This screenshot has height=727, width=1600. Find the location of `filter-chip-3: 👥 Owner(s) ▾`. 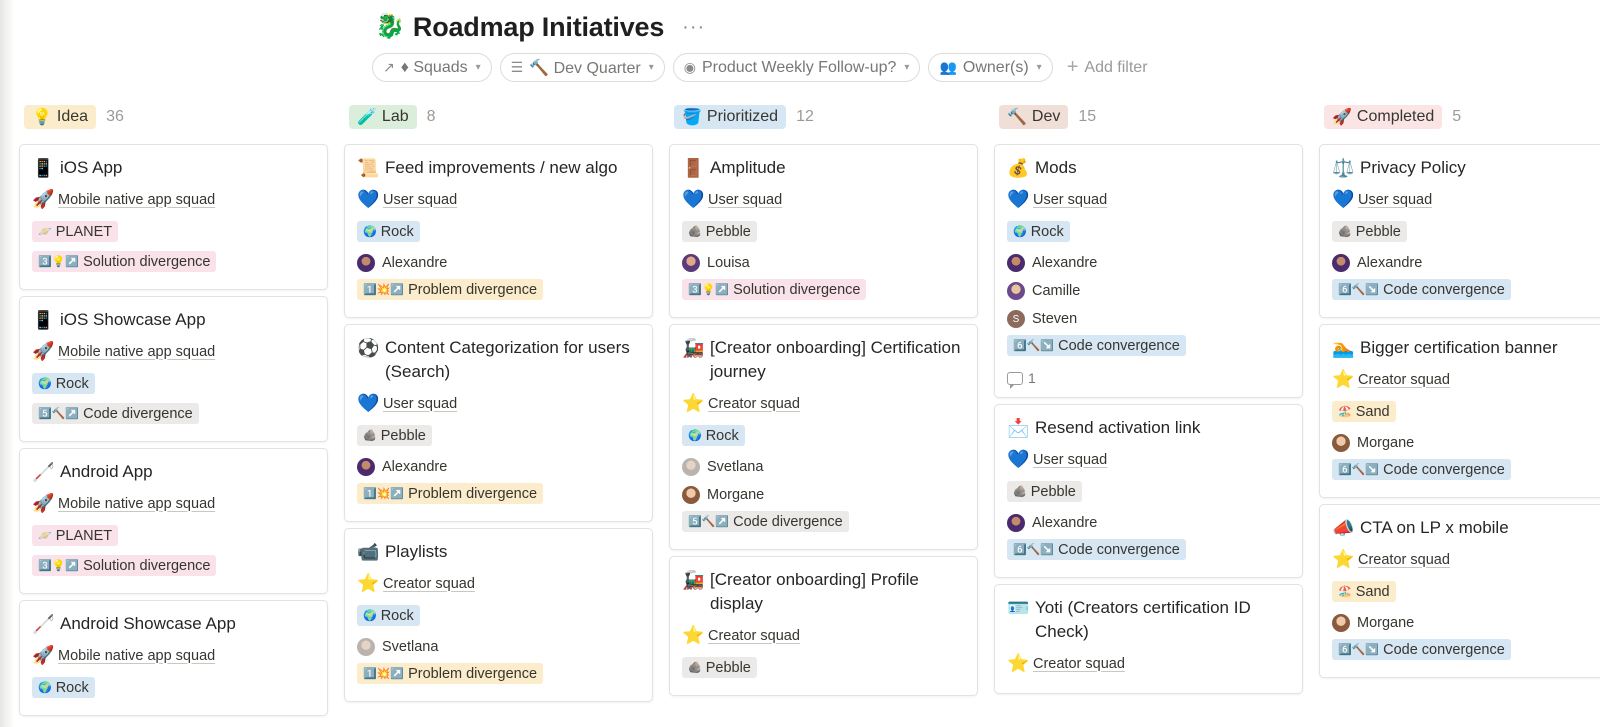

filter-chip-3: 👥 Owner(s) ▾ is located at coordinates (990, 67).